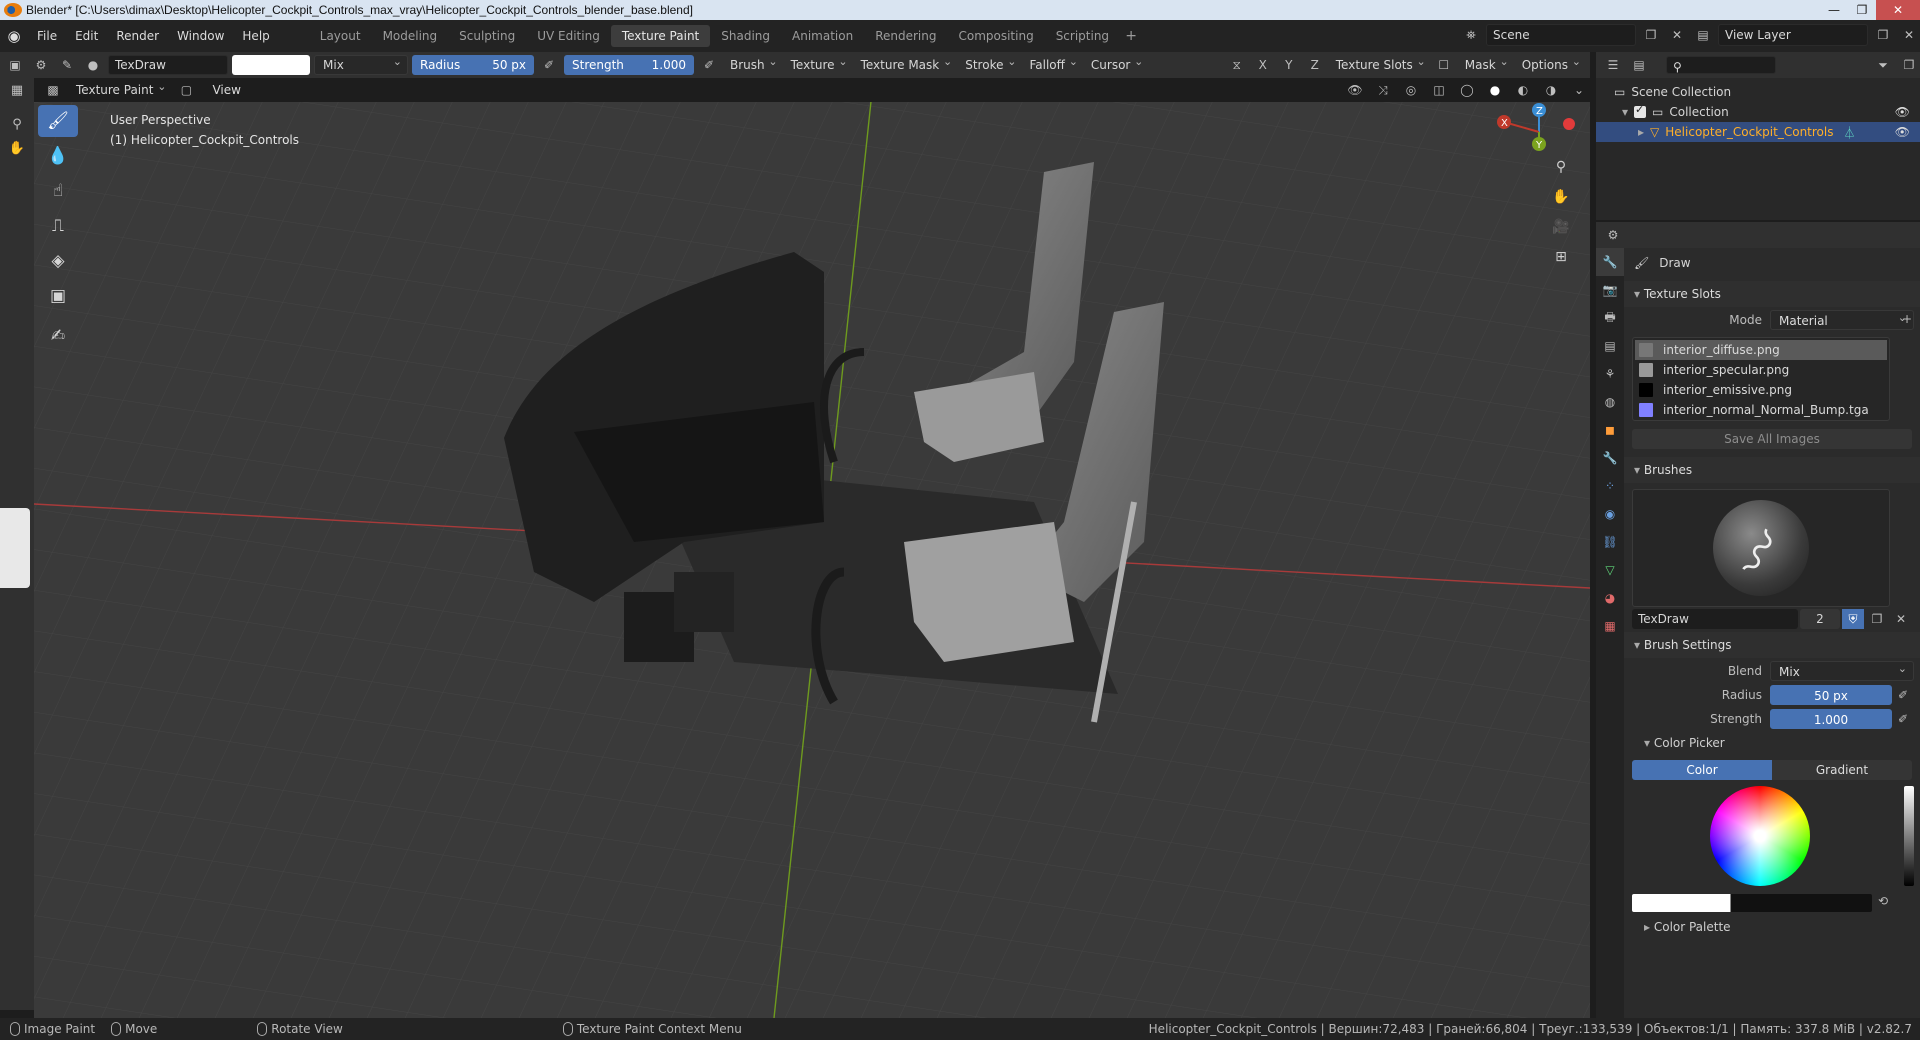  What do you see at coordinates (1842, 319) in the screenshot?
I see `mode-dropdown-props: Material` at bounding box center [1842, 319].